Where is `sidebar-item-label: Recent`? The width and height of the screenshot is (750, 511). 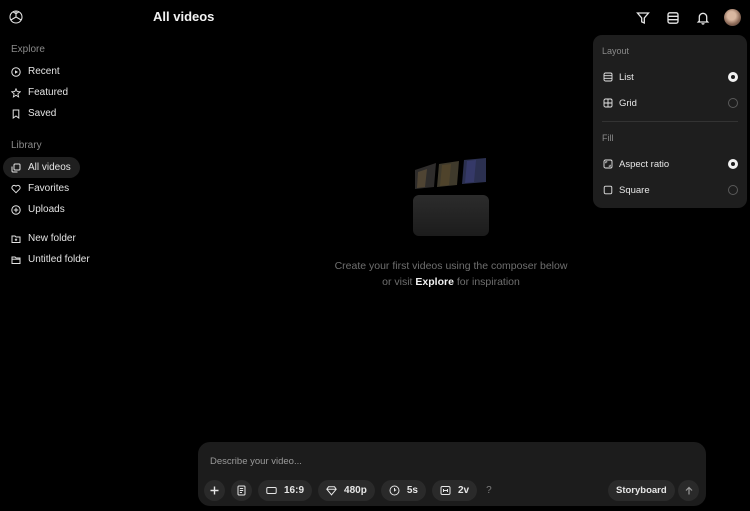
sidebar-item-label: Recent is located at coordinates (44, 71).